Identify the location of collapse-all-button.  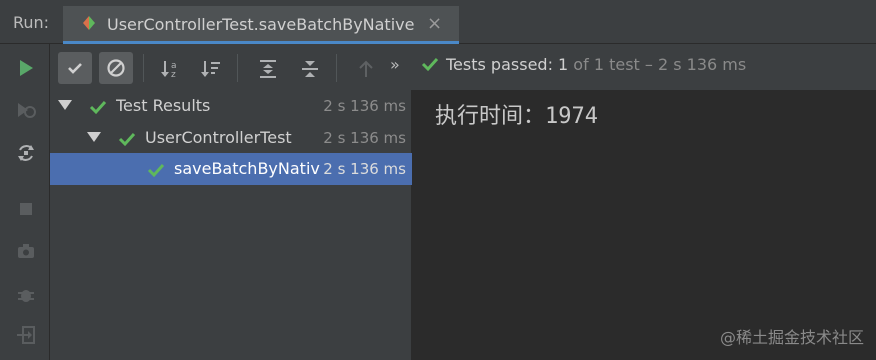
(309, 68).